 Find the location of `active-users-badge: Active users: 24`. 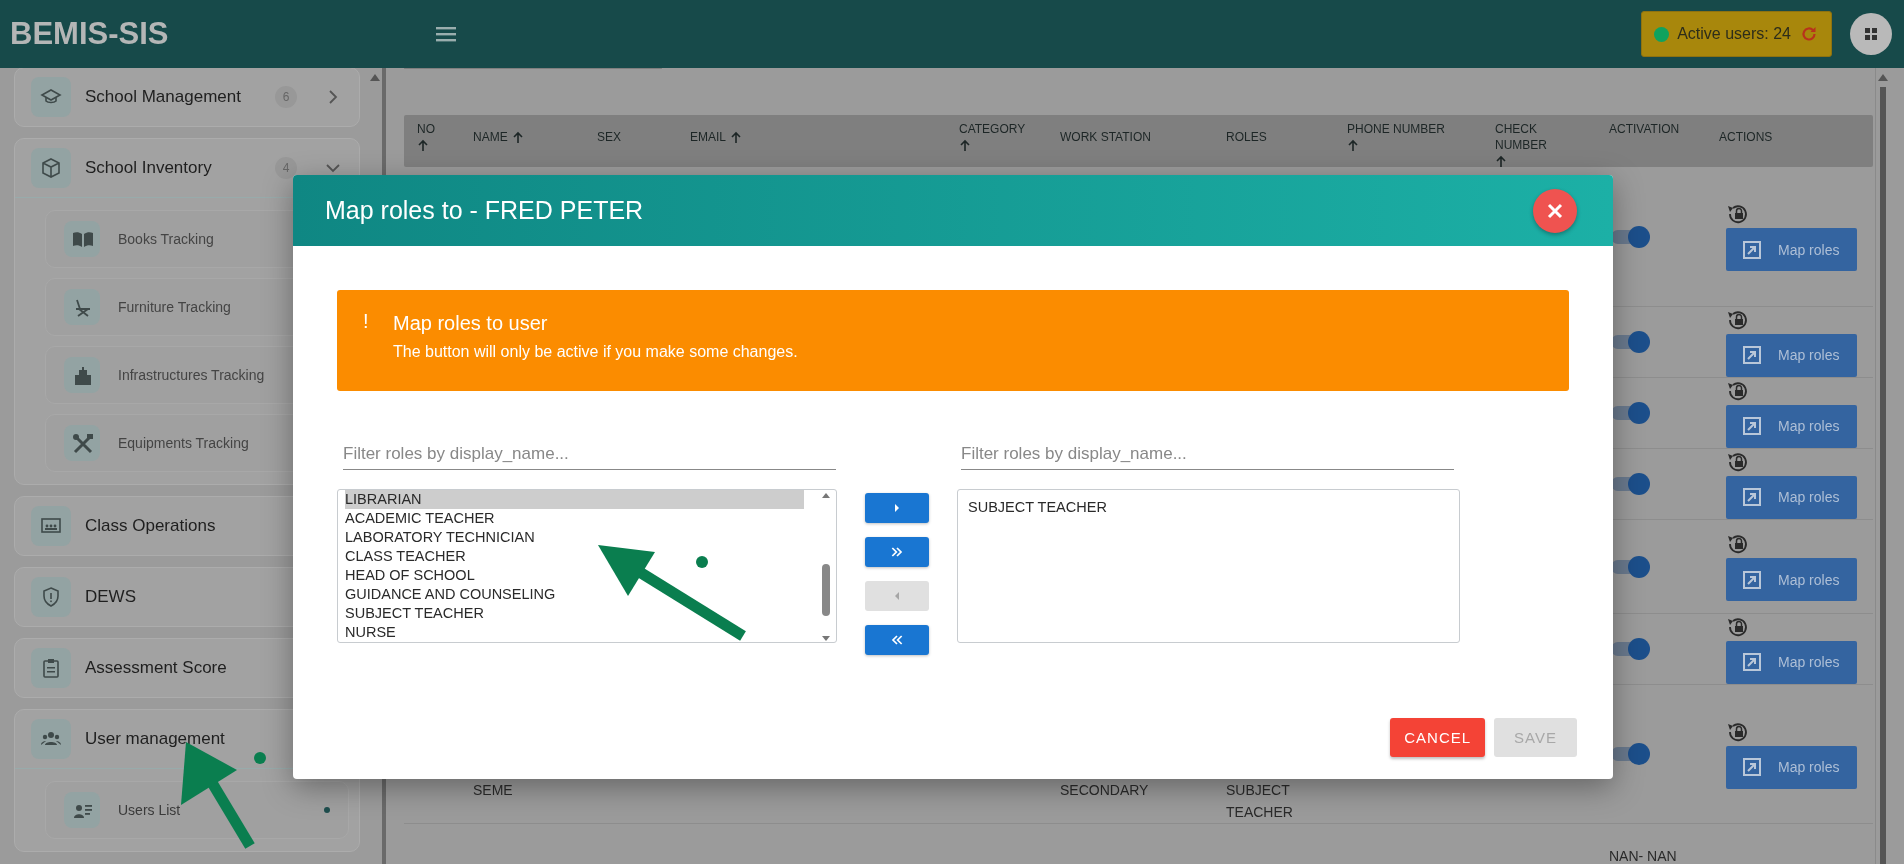

active-users-badge: Active users: 24 is located at coordinates (1736, 34).